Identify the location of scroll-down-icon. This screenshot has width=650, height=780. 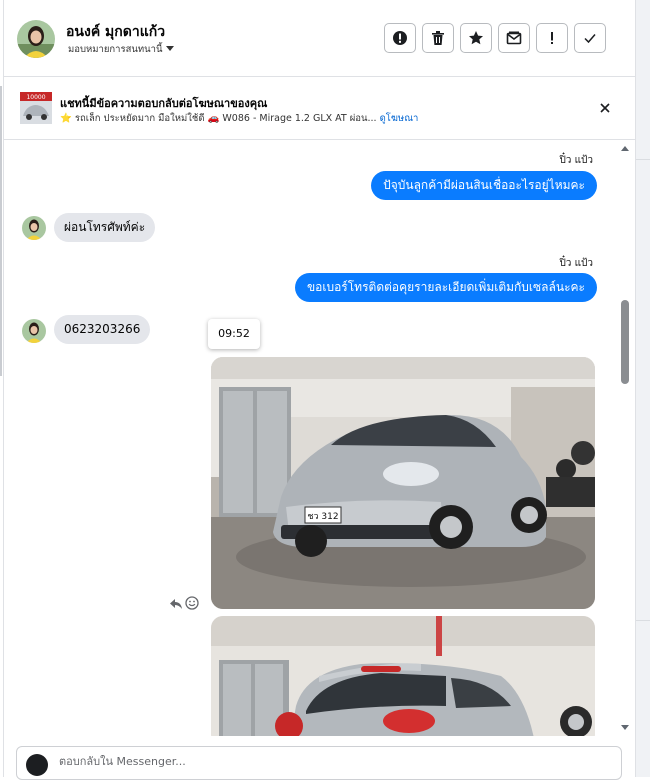
(625, 728).